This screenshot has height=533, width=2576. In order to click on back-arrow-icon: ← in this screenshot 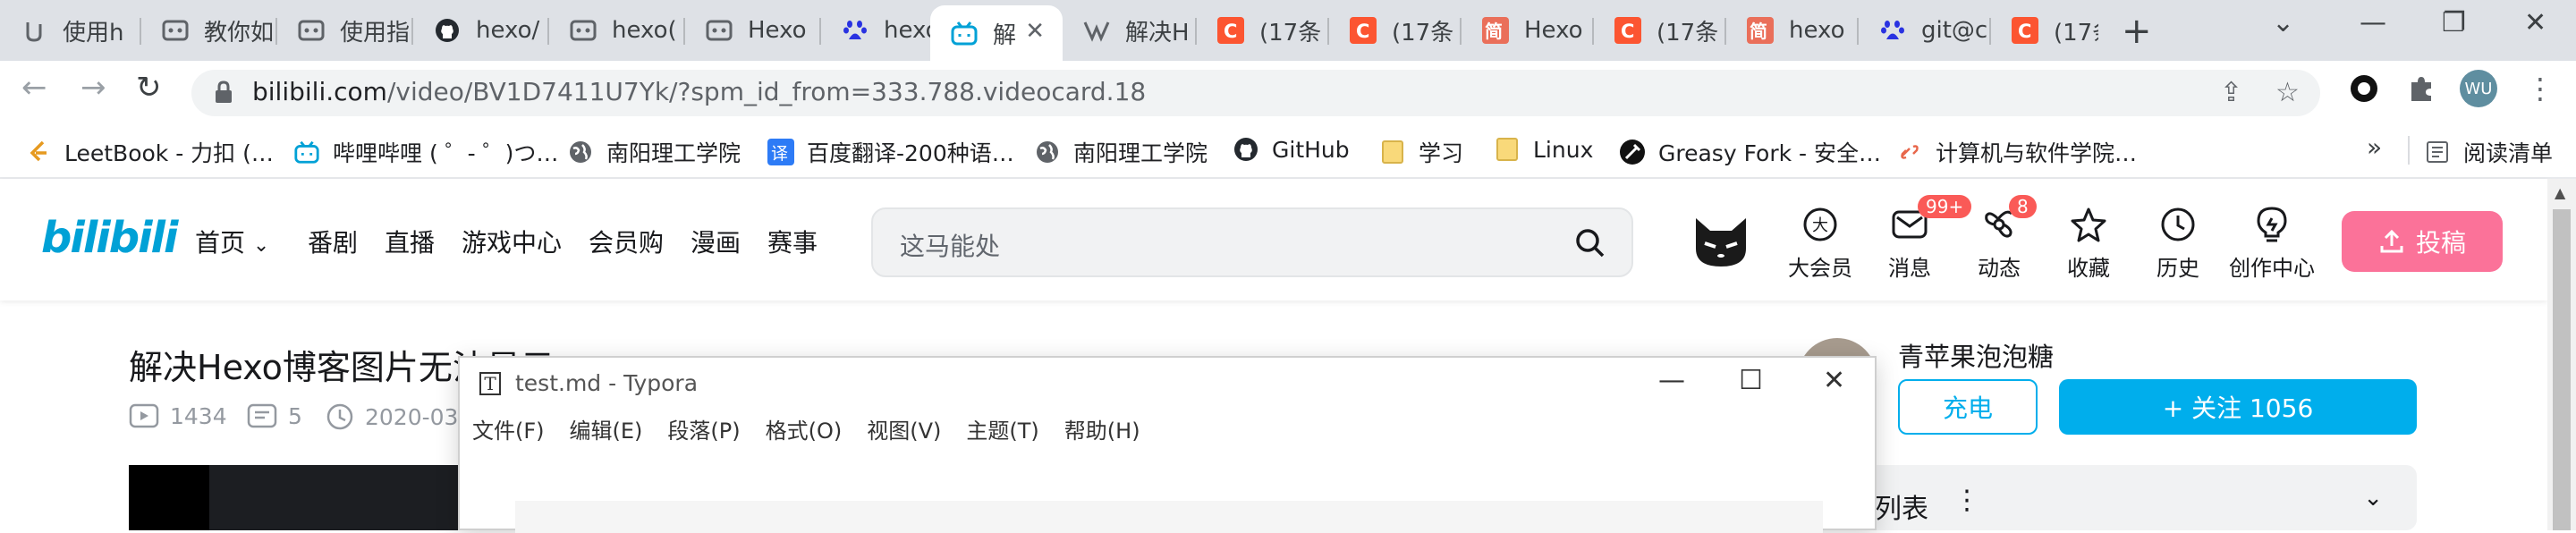, I will do `click(34, 88)`.